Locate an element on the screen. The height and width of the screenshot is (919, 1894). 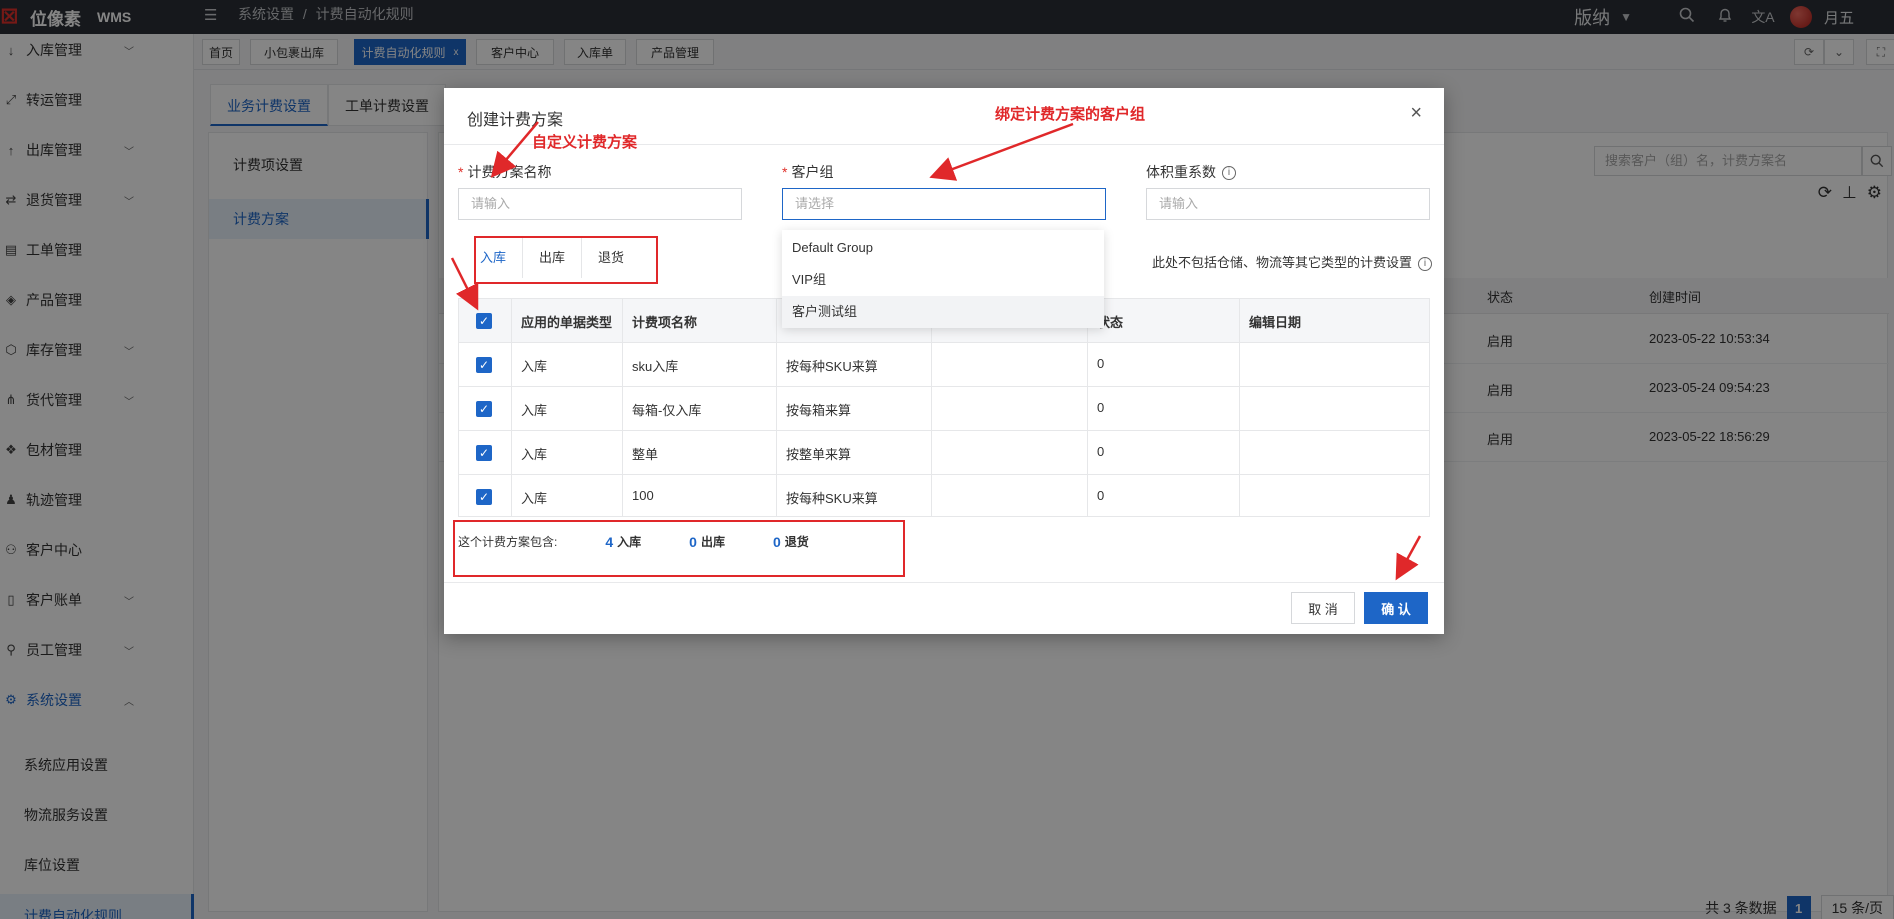
table-row: ✓ 入库 100 按每种SKU来算 0 is located at coordinates (944, 497).